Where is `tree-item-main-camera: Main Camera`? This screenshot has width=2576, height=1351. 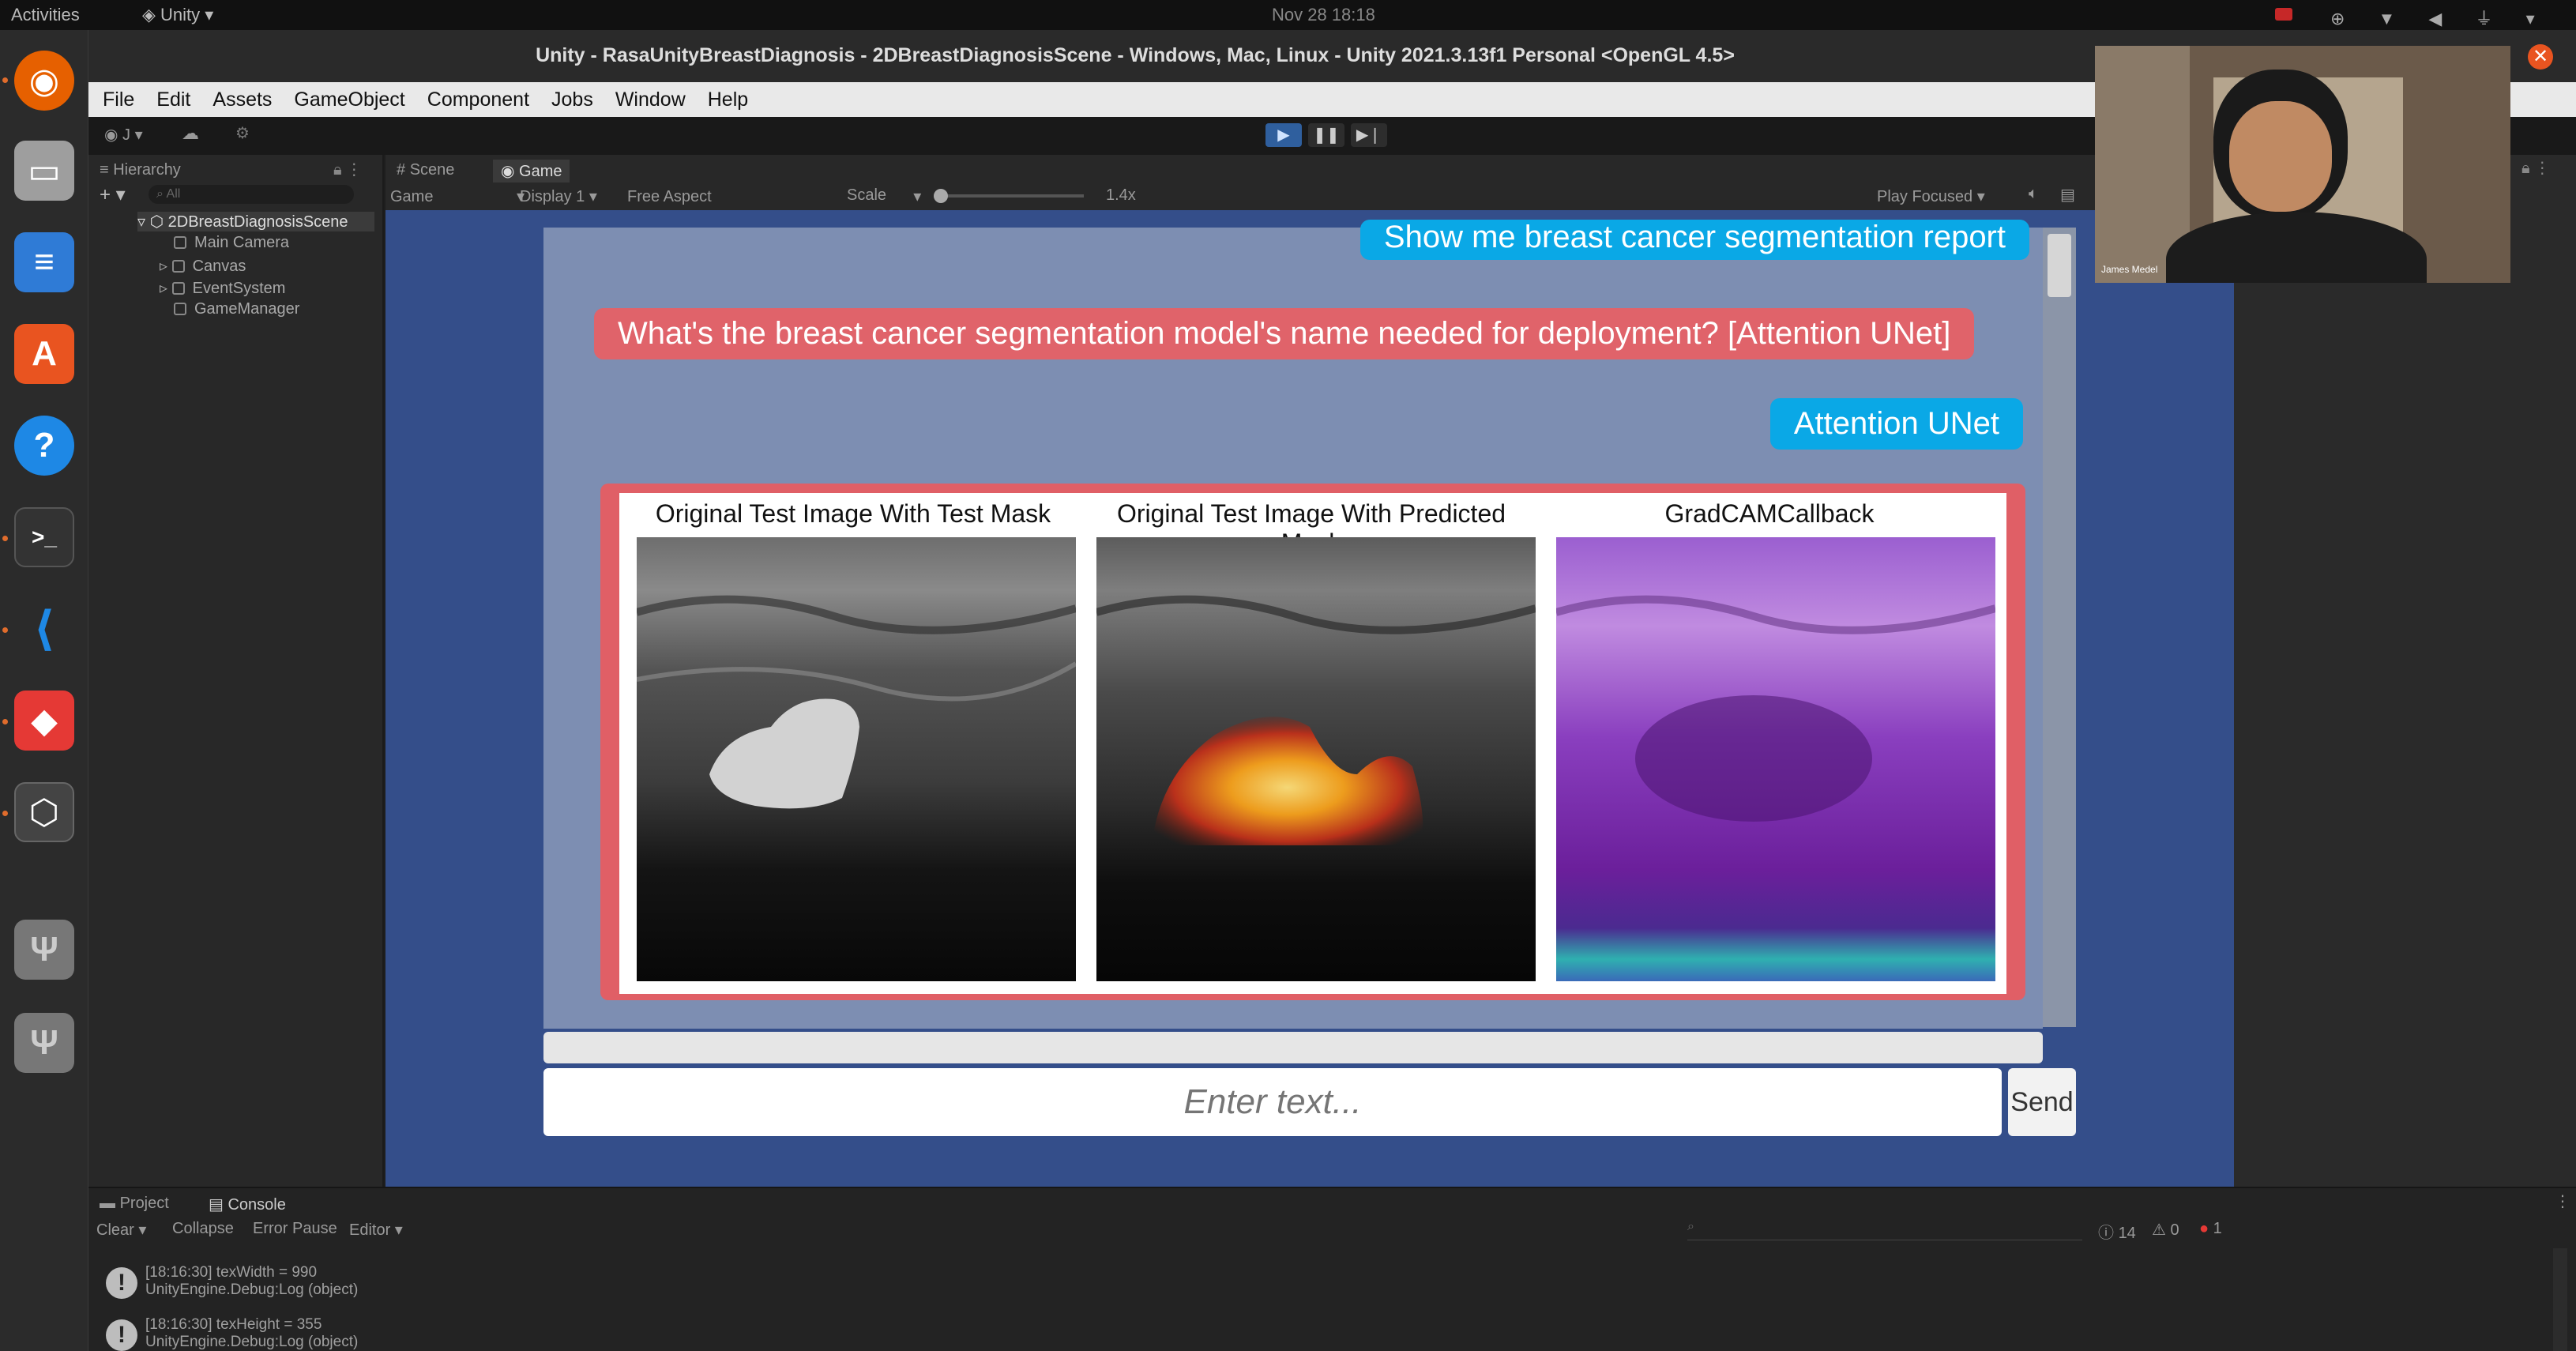
tree-item-main-camera: Main Camera is located at coordinates (231, 243).